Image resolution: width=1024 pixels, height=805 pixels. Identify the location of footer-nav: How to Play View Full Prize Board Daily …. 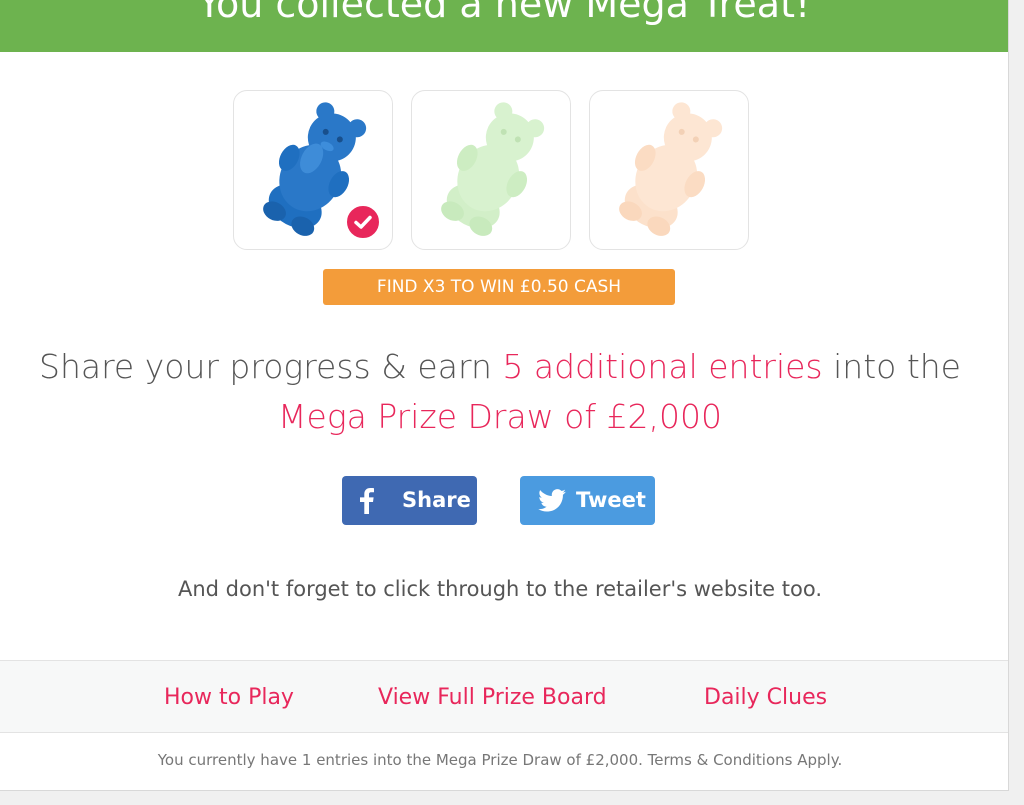
(504, 696).